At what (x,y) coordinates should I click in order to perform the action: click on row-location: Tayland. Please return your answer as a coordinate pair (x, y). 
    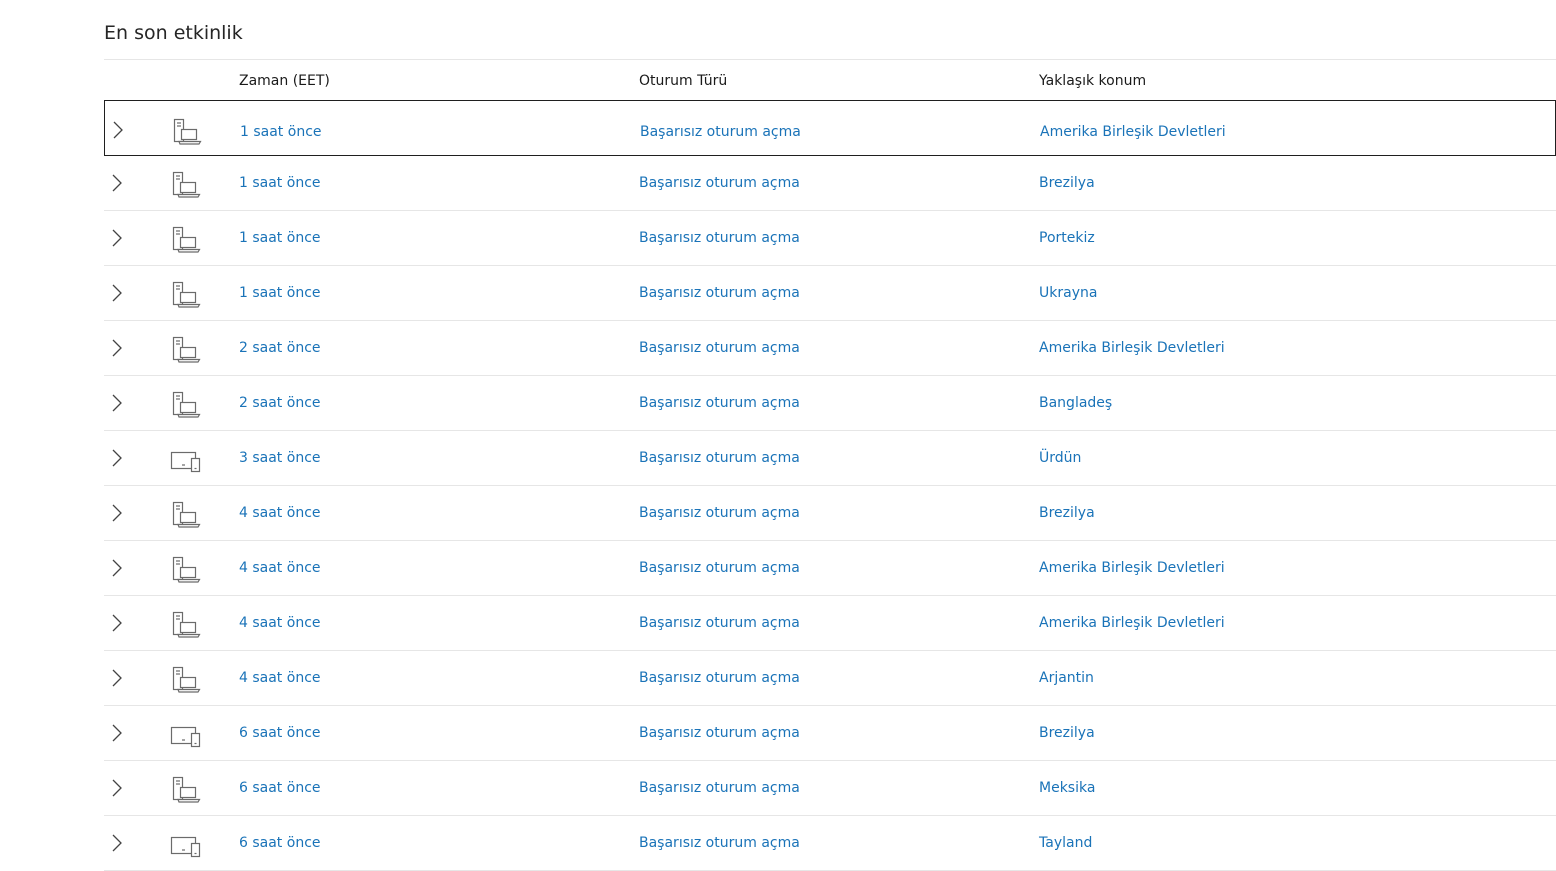
    Looking at the image, I should click on (1065, 843).